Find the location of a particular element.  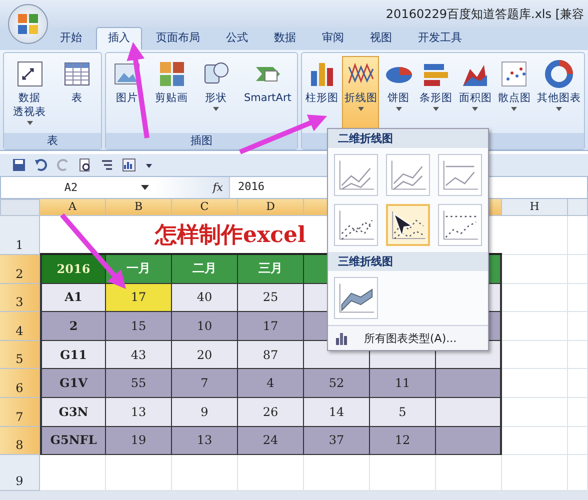

ribbon-tab: 公式 is located at coordinates (237, 38).